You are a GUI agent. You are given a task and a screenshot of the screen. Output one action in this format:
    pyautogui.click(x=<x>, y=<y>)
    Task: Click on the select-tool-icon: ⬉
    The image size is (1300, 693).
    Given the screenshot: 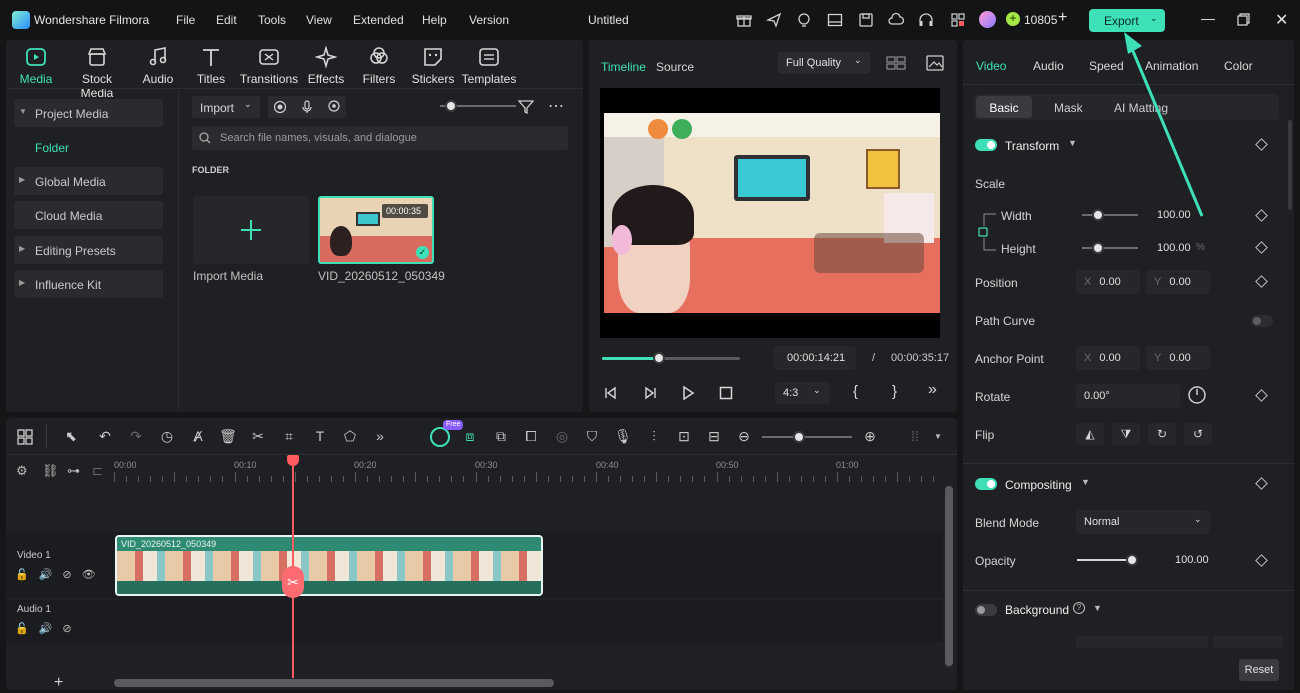 What is the action you would take?
    pyautogui.click(x=71, y=437)
    